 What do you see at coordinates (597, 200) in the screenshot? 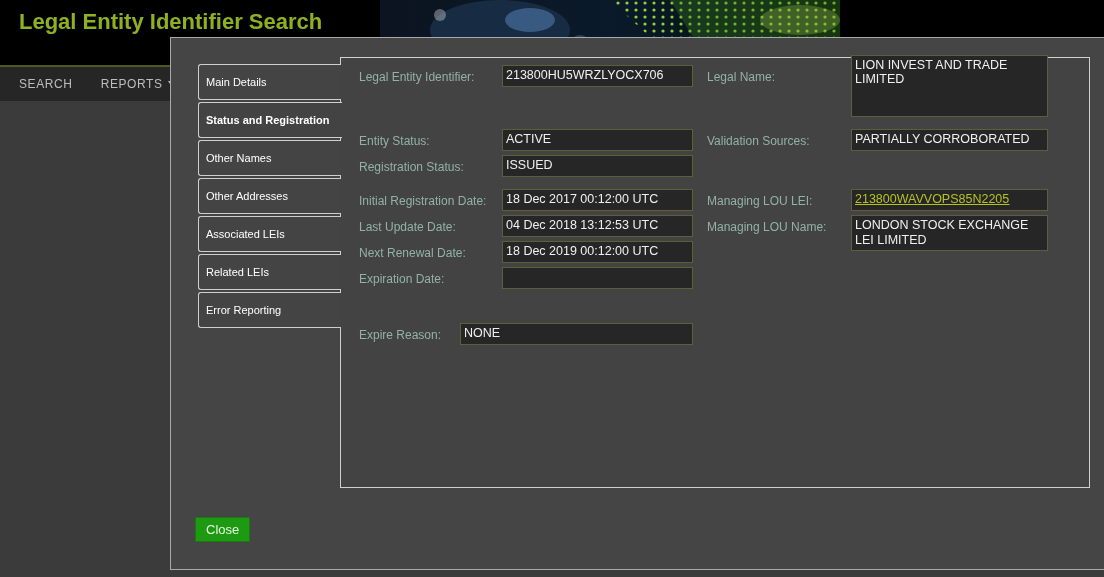
I see `text-field: 18 Dec 2017 00:12:00 UTC` at bounding box center [597, 200].